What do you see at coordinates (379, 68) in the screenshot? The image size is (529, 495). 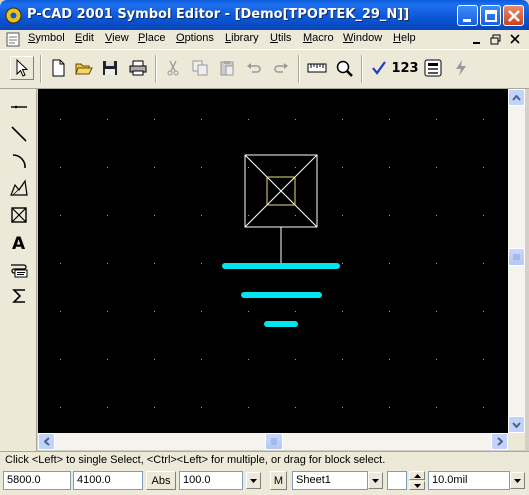 I see `validate-button` at bounding box center [379, 68].